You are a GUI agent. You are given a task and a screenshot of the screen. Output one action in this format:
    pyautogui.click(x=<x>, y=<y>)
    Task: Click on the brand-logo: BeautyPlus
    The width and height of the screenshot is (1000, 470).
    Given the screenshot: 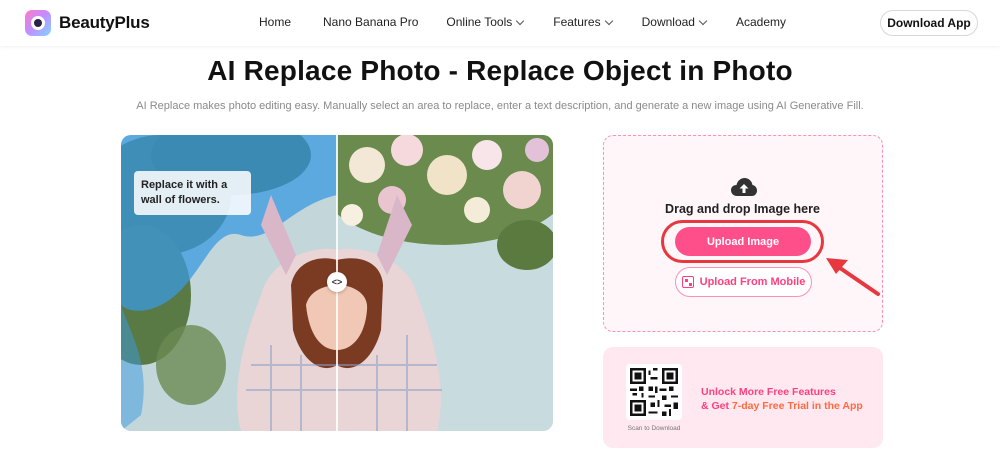 What is the action you would take?
    pyautogui.click(x=87, y=23)
    